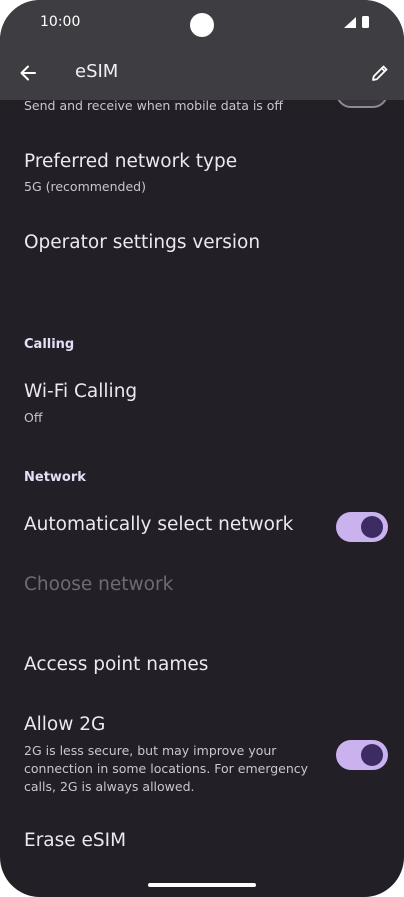 The height and width of the screenshot is (897, 404). I want to click on operator-settings-row: Operator settings version, so click(202, 245).